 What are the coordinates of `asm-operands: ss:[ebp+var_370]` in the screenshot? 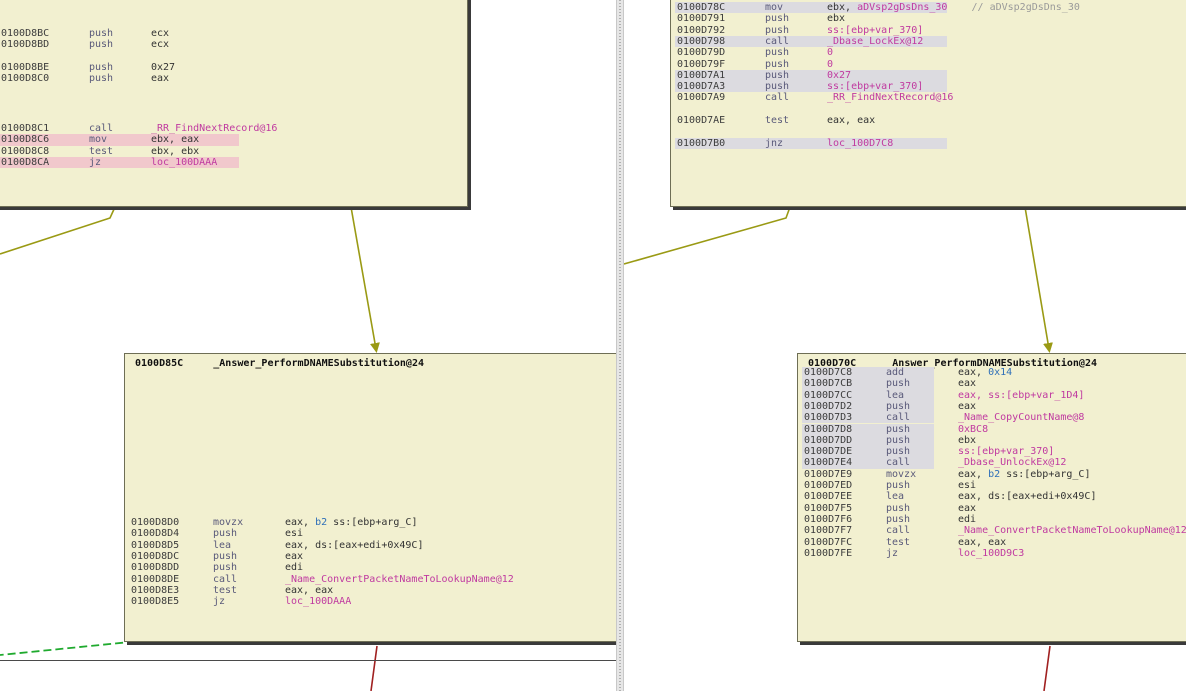 It's located at (875, 30).